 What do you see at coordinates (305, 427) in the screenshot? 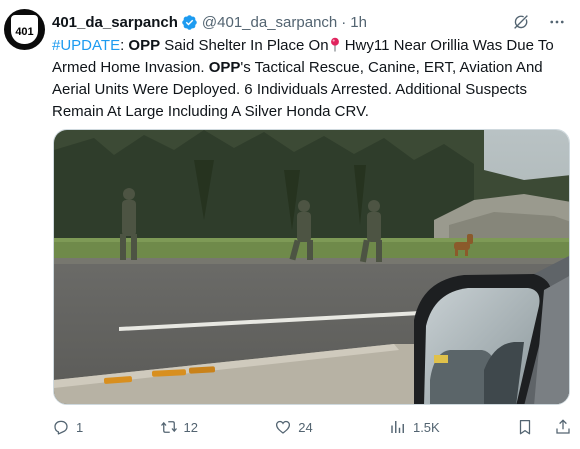
I see `like-count: 24` at bounding box center [305, 427].